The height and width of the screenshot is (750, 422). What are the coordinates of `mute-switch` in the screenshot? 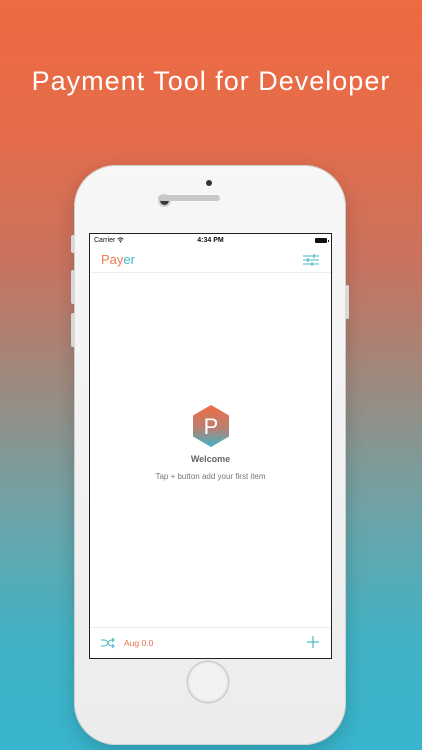 It's located at (73, 244).